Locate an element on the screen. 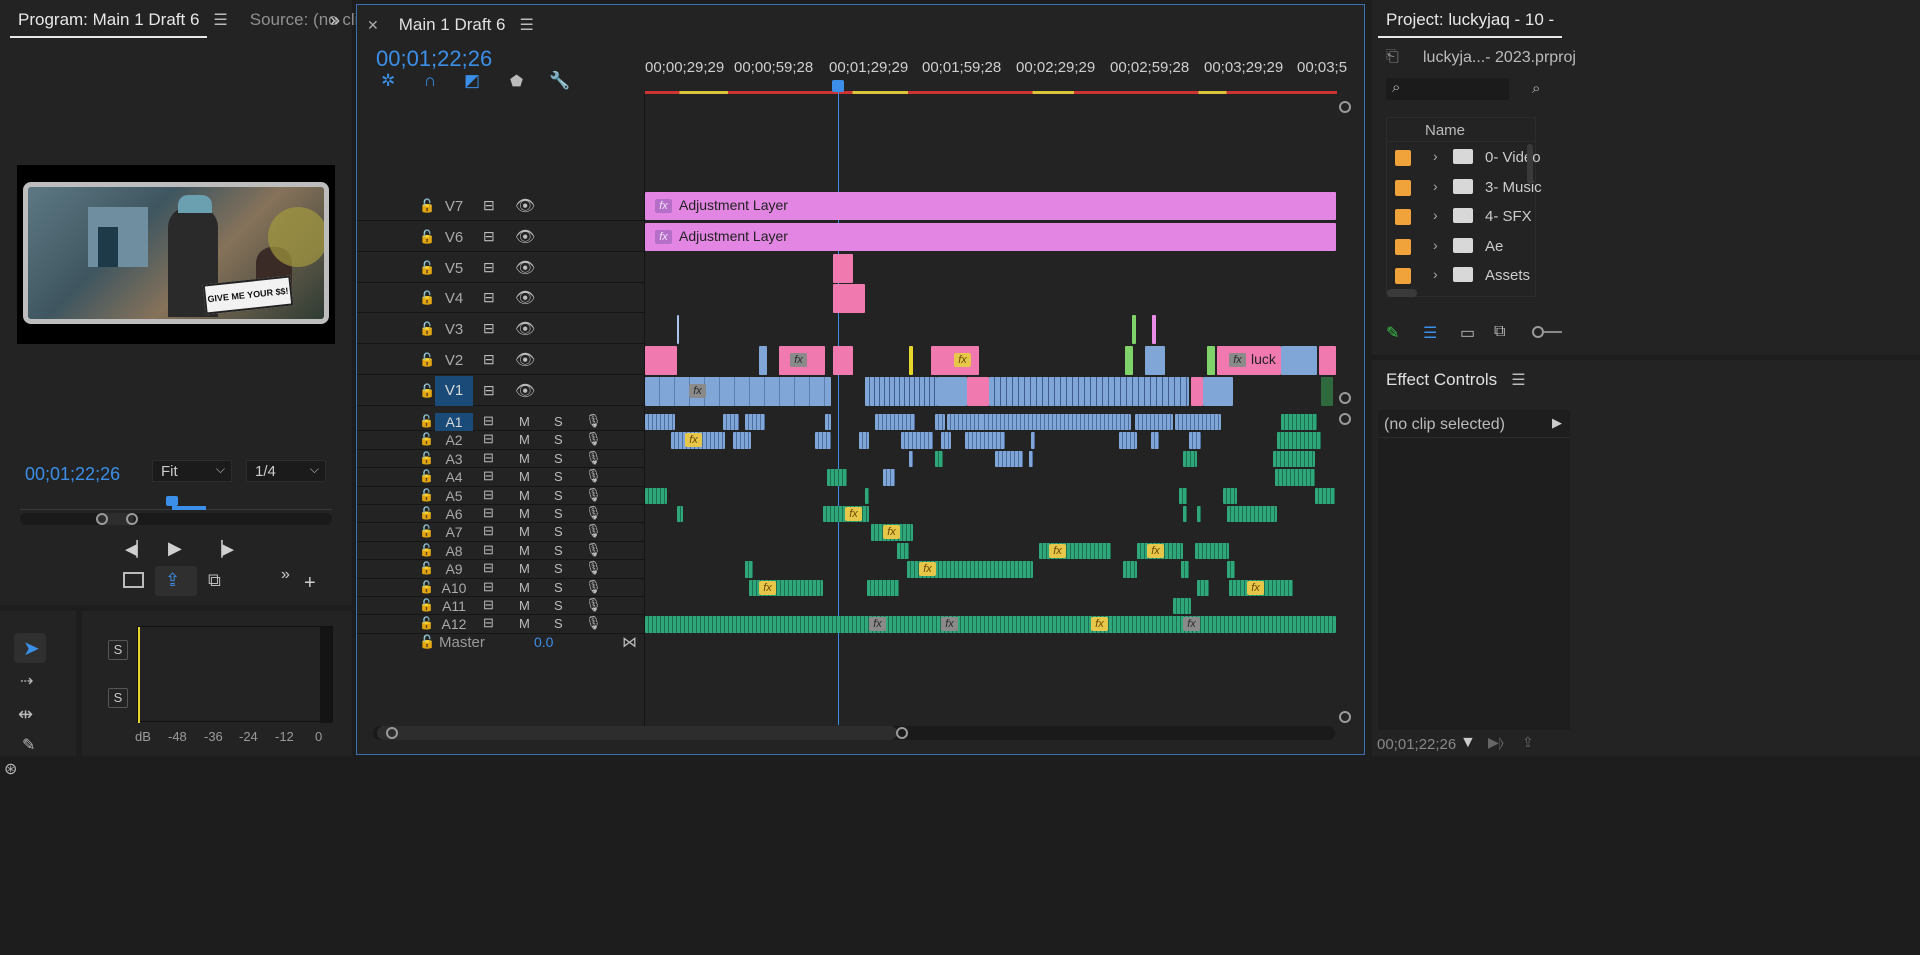  track-name: A2 is located at coordinates (454, 440).